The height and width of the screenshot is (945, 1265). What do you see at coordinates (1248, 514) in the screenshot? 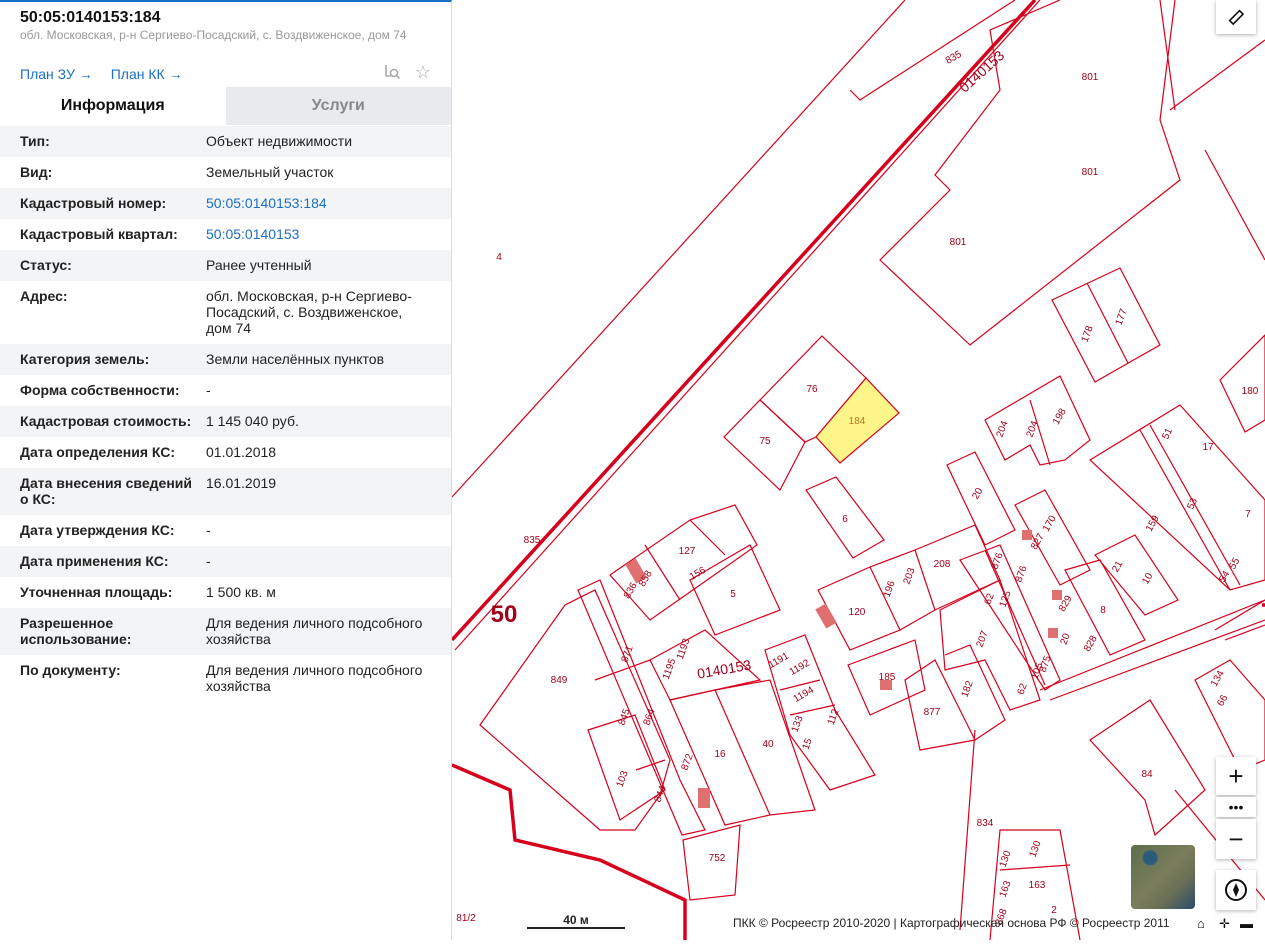
I see `parcel-label: 7` at bounding box center [1248, 514].